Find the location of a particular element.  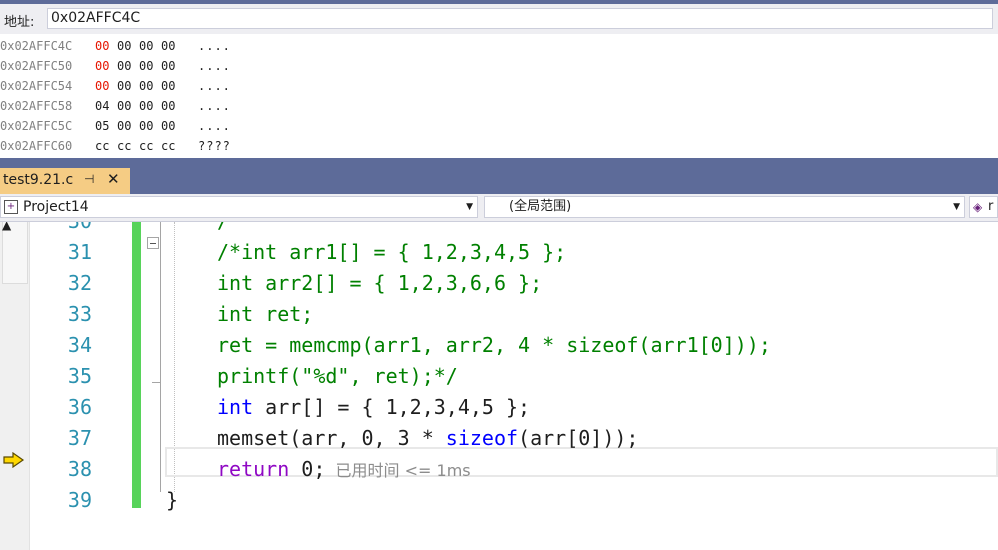

code-line: } is located at coordinates (172, 500).